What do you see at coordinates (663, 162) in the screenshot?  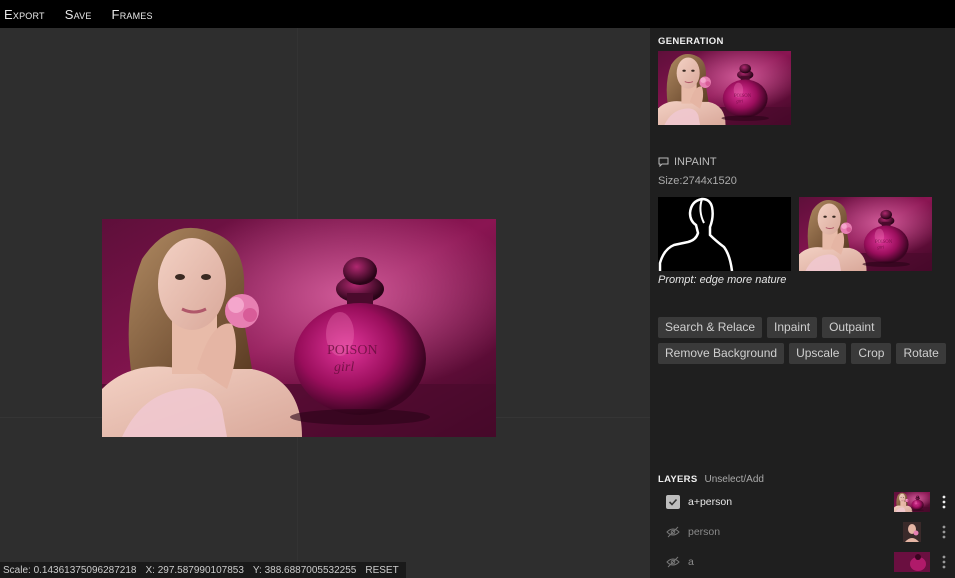 I see `chat-bubble-icon` at bounding box center [663, 162].